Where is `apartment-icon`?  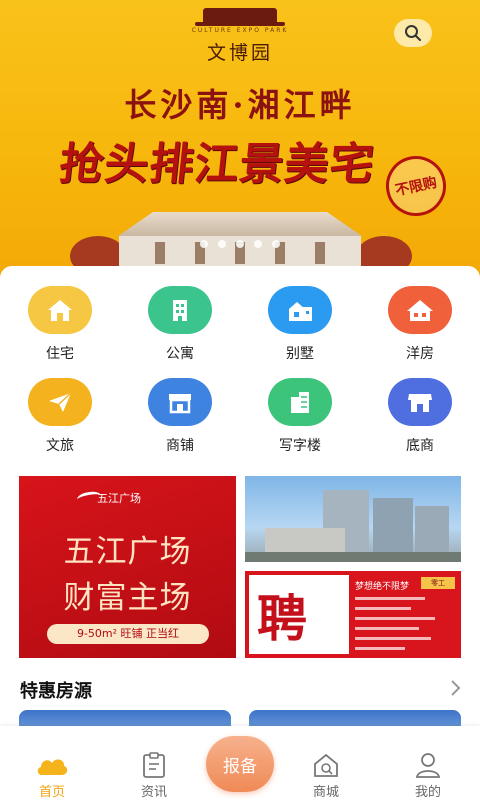 apartment-icon is located at coordinates (180, 310).